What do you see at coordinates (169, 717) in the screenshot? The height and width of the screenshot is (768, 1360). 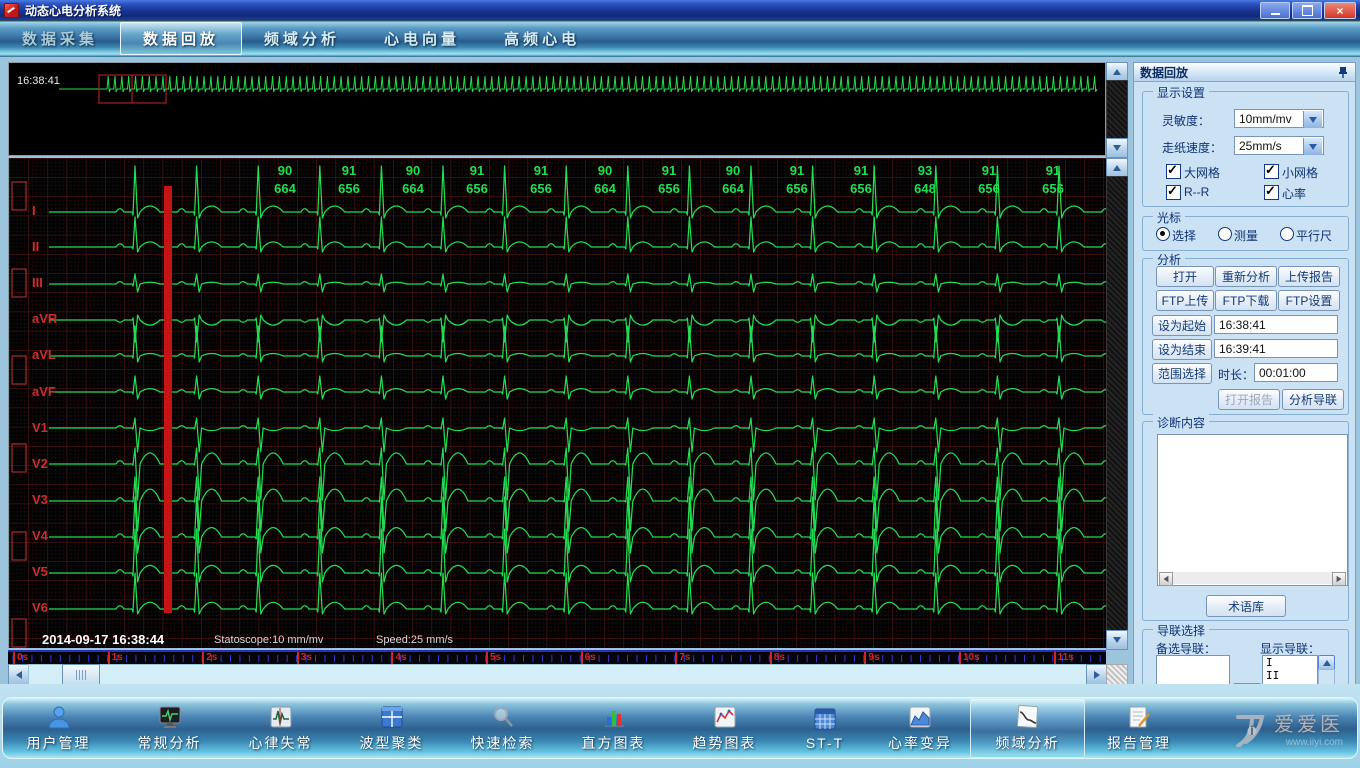 I see `monitor-icon` at bounding box center [169, 717].